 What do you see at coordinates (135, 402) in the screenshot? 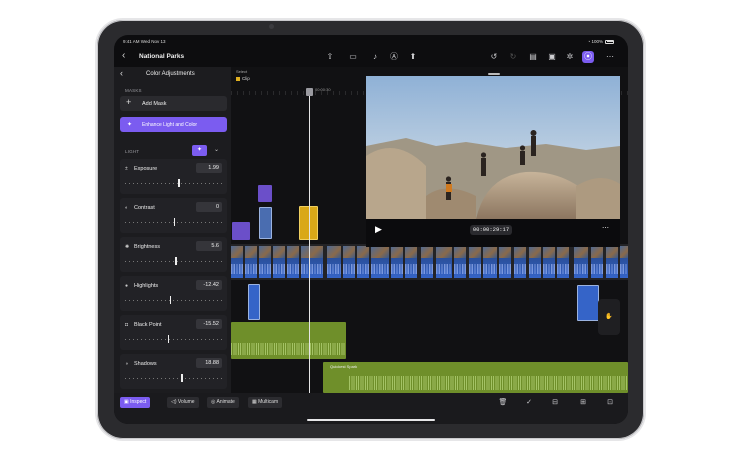
I see `inspect-button: ▣ Inspect` at bounding box center [135, 402].